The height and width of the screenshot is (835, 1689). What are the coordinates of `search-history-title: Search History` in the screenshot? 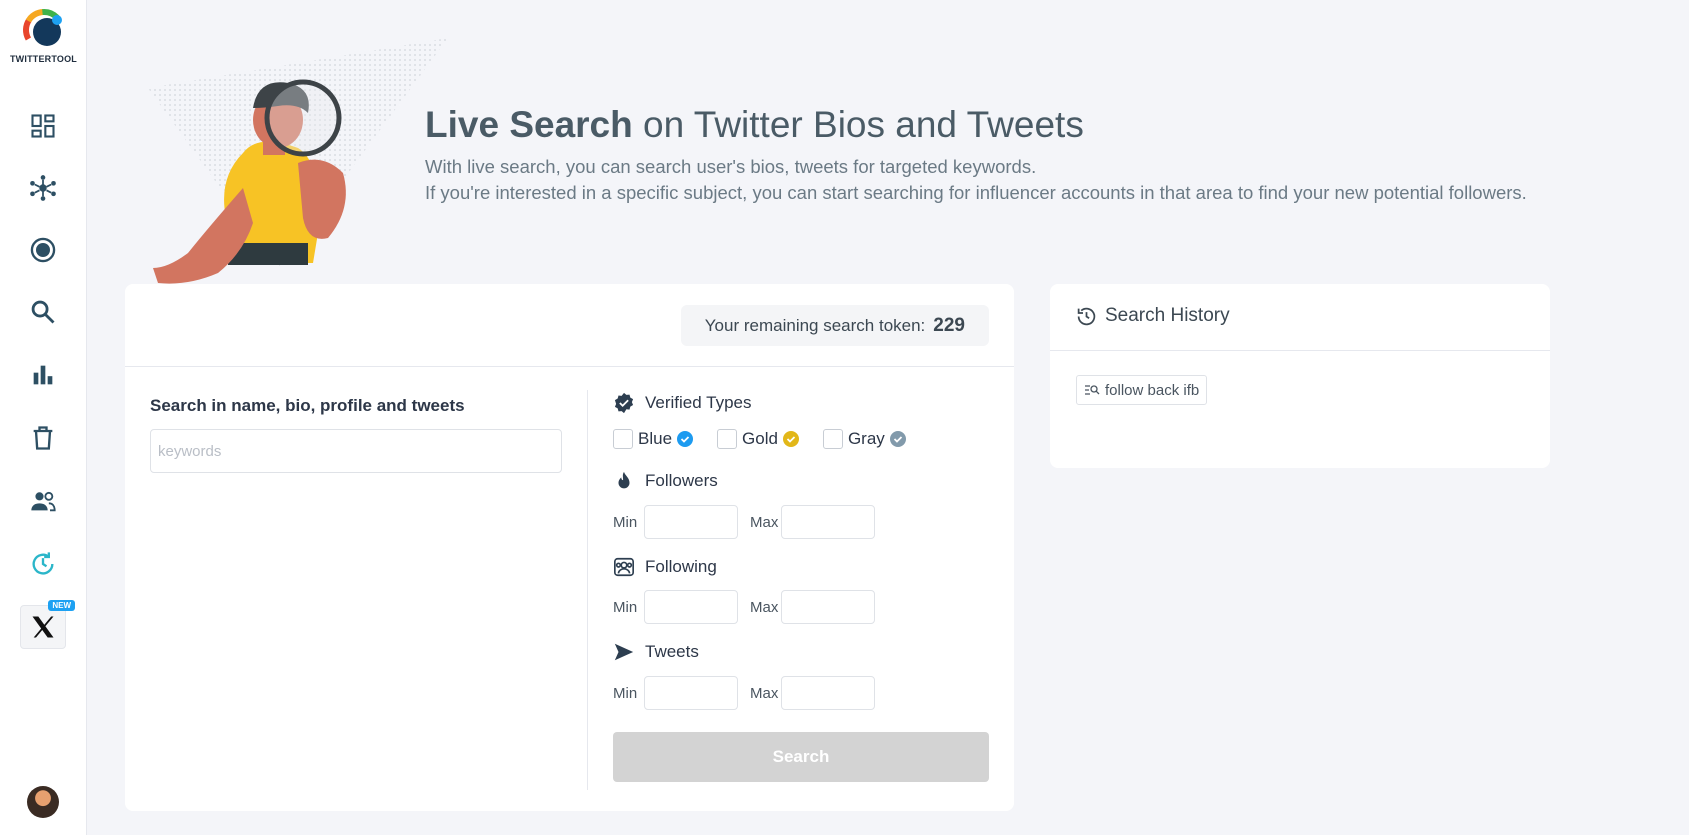 It's located at (1153, 316).